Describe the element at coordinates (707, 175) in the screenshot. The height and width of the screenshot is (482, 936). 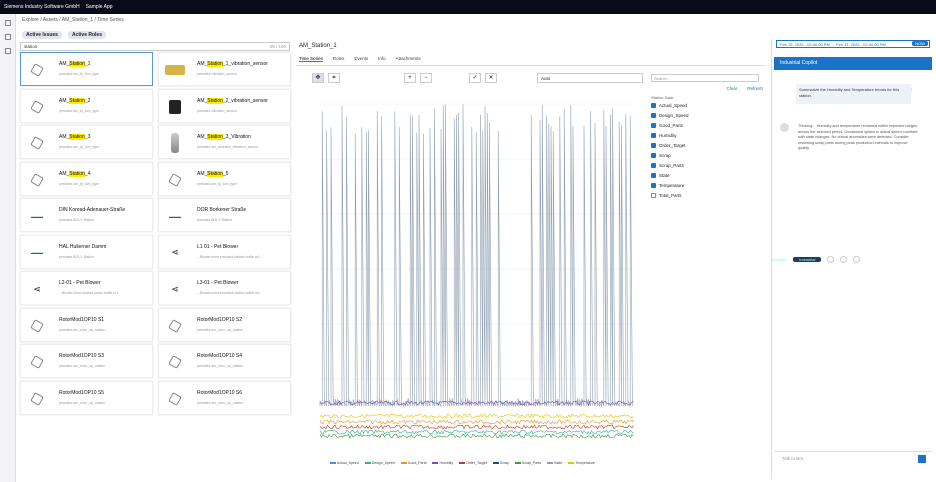
I see `variable-row: State` at that location.